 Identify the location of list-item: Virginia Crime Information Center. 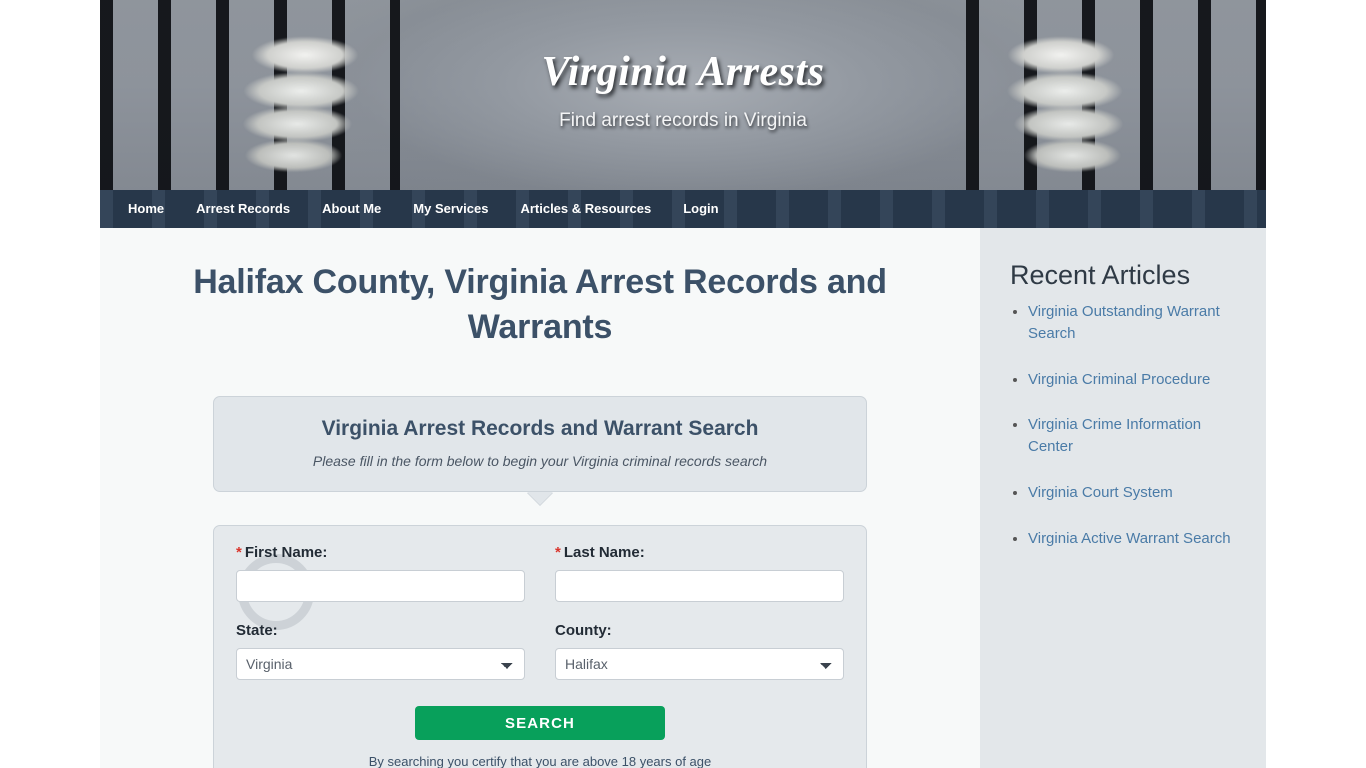
(1133, 436).